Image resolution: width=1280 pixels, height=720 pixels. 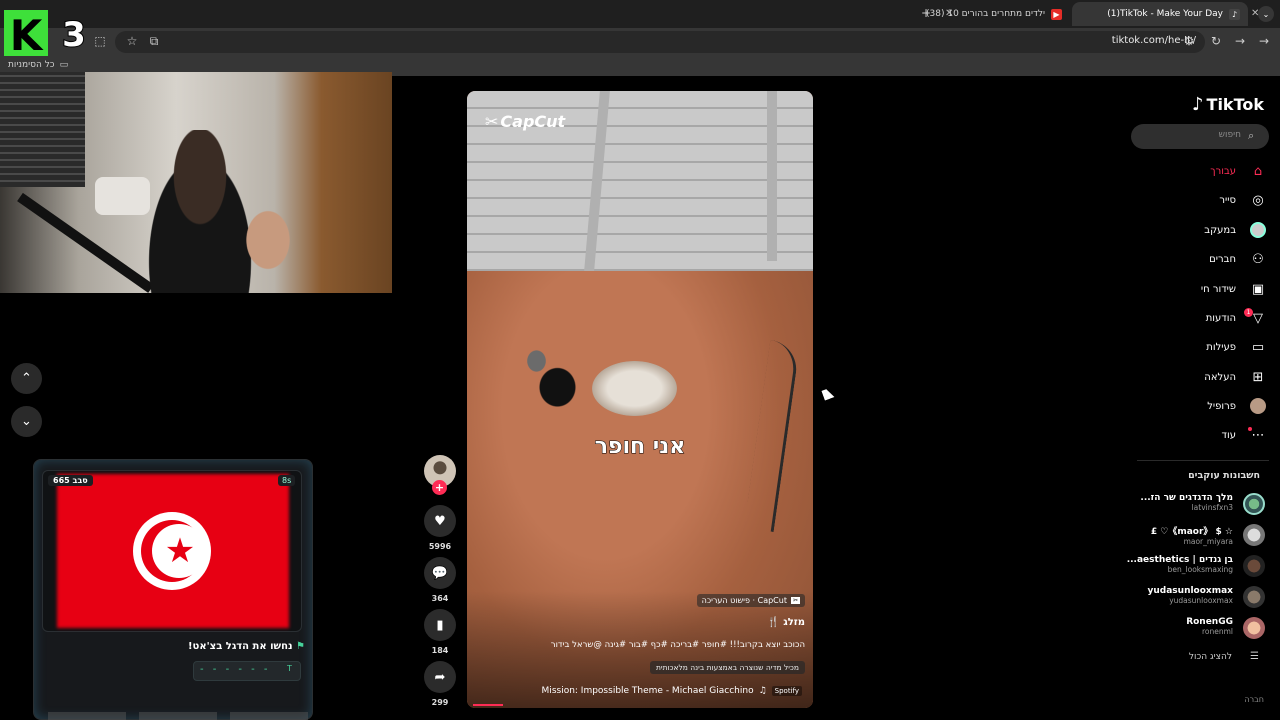 I want to click on tab-youtube: (38) 10 ילדים מתחרים בהורים ▶, so click(x=990, y=14).